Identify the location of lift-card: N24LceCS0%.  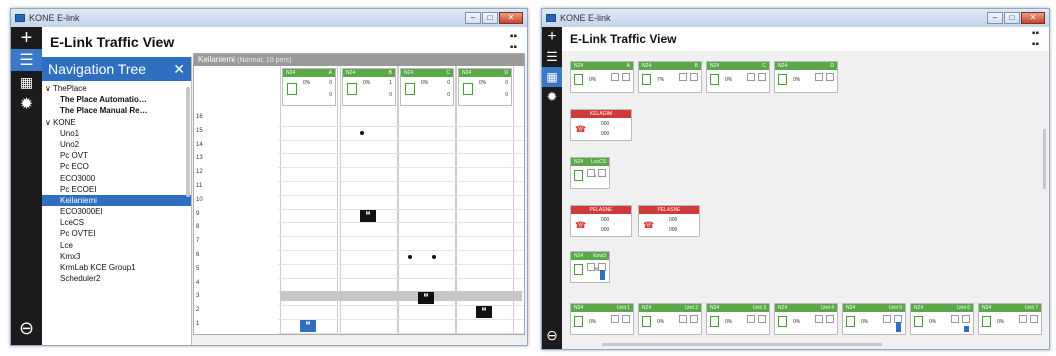
(590, 173).